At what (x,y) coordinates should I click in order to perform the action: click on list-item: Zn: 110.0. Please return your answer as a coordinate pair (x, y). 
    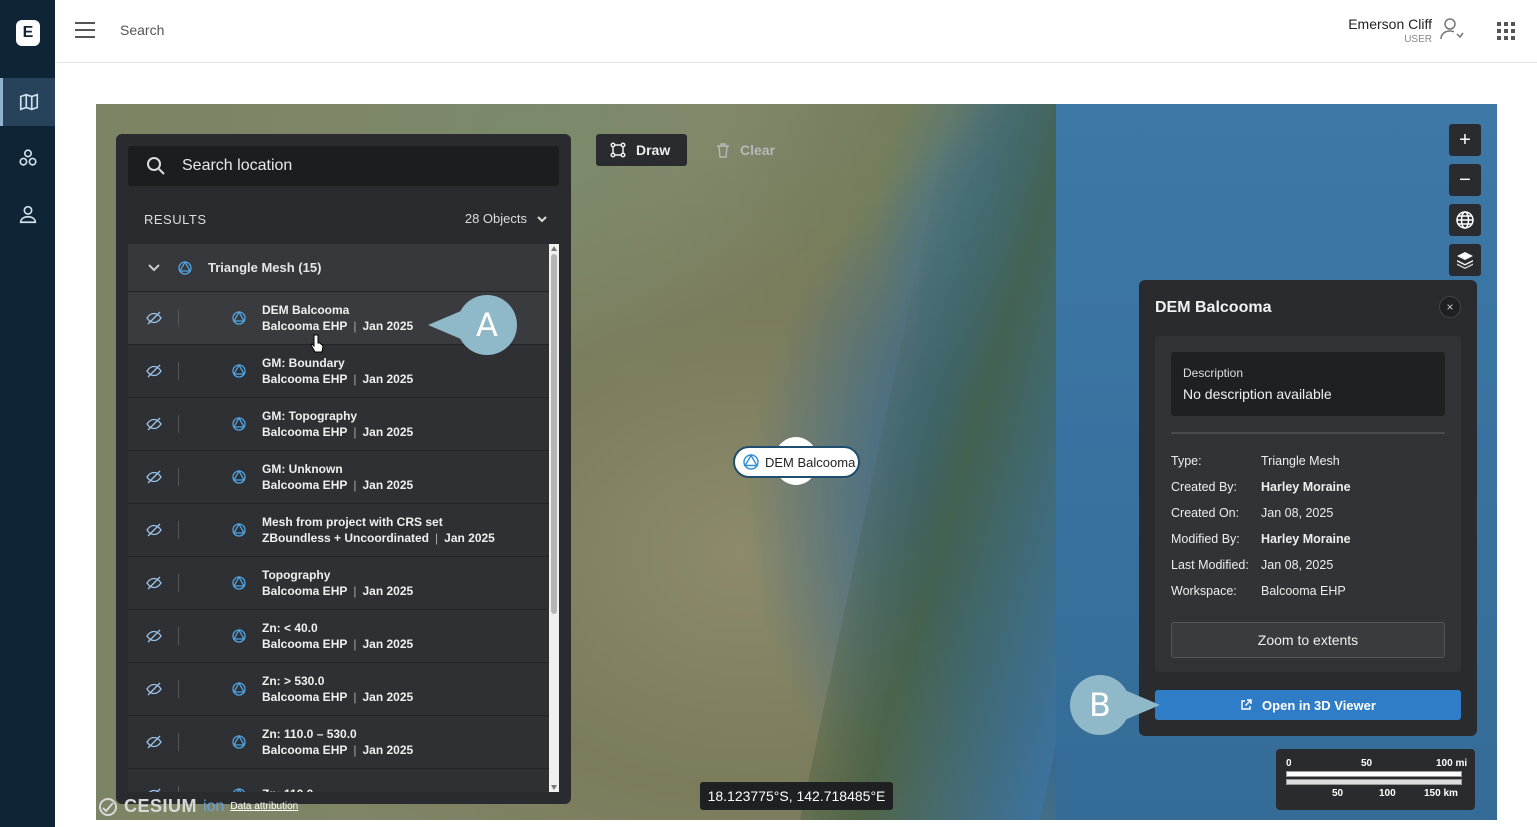
    Looking at the image, I should click on (343, 780).